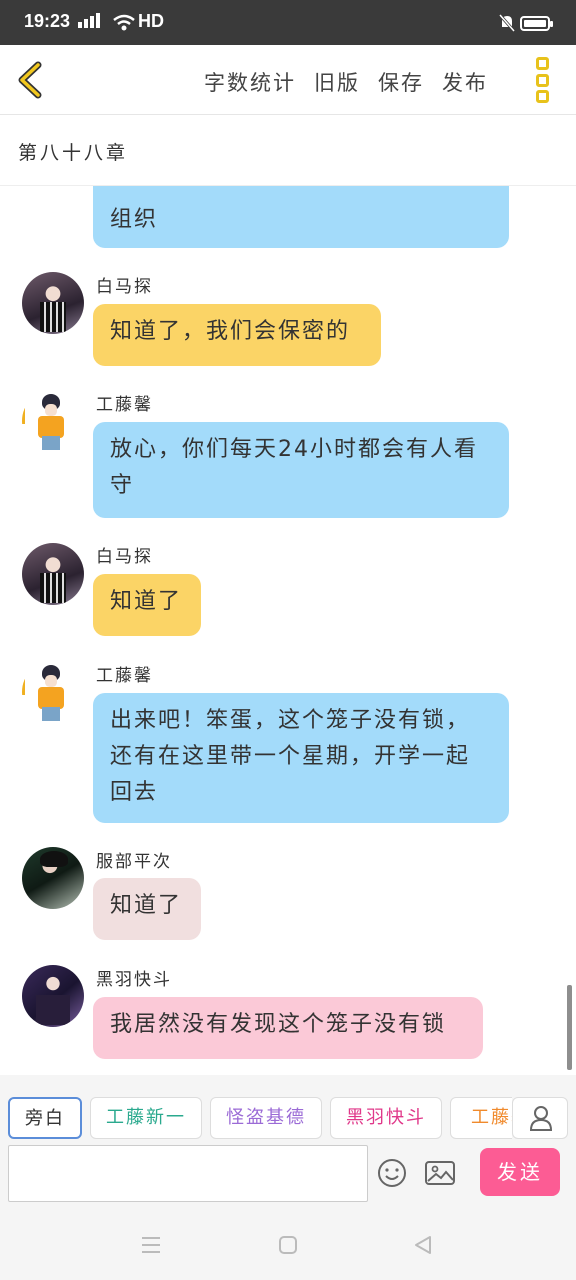 This screenshot has height=1280, width=576. I want to click on composer: 旁白 工藤新一 怪盗基德 黑羽快斗 工藤馨 发送, so click(288, 1142).